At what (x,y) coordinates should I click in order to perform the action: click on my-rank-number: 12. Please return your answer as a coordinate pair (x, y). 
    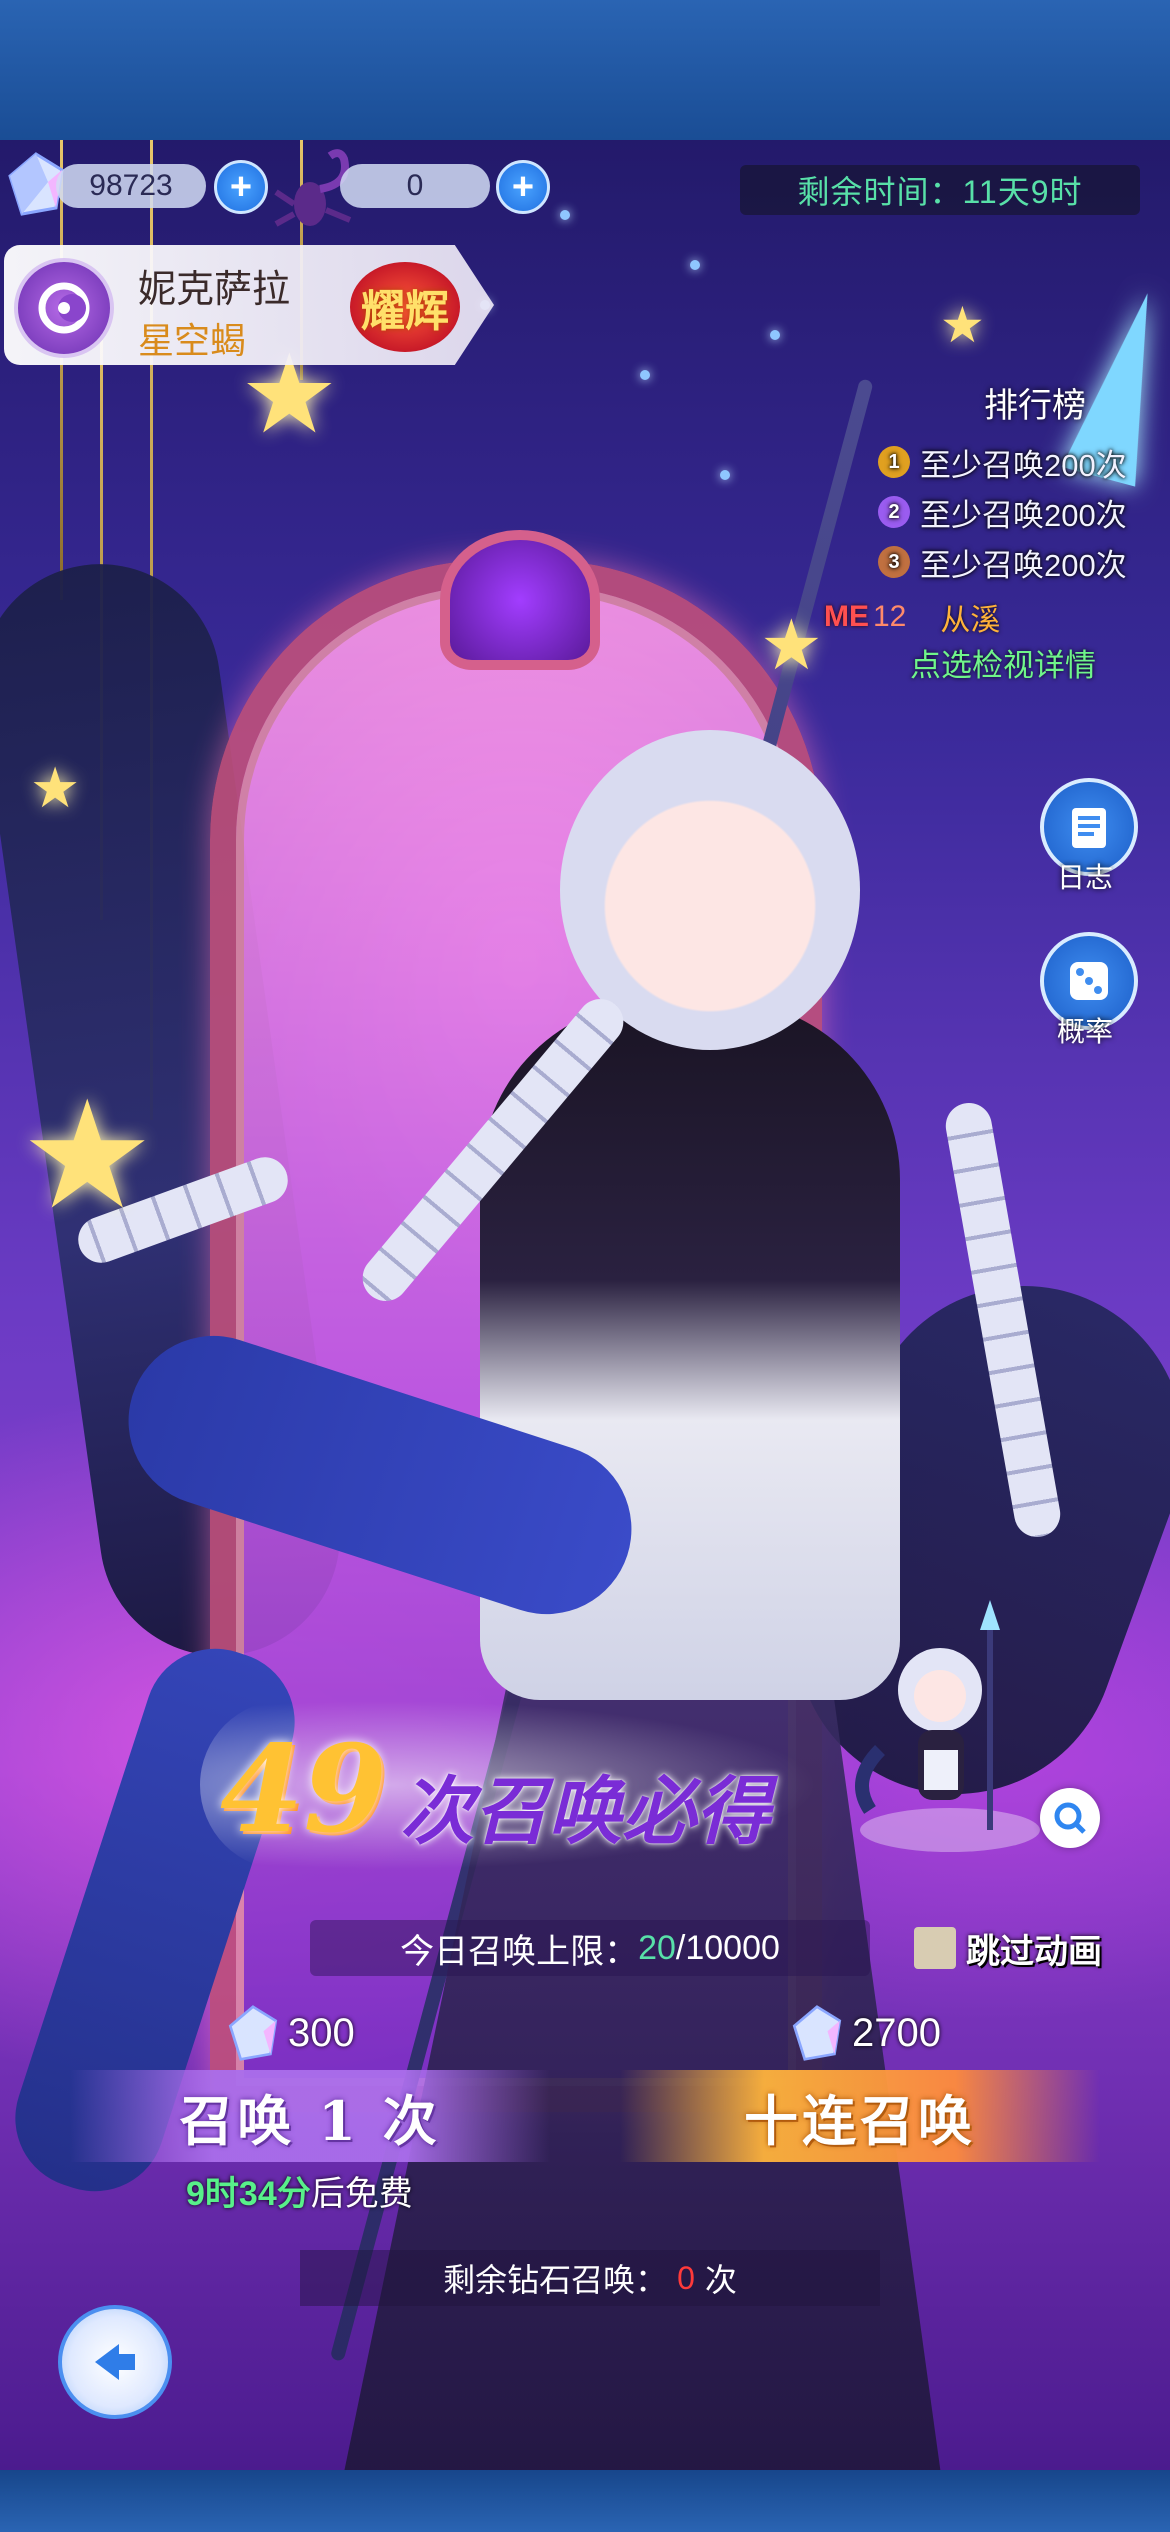
    Looking at the image, I should click on (890, 616).